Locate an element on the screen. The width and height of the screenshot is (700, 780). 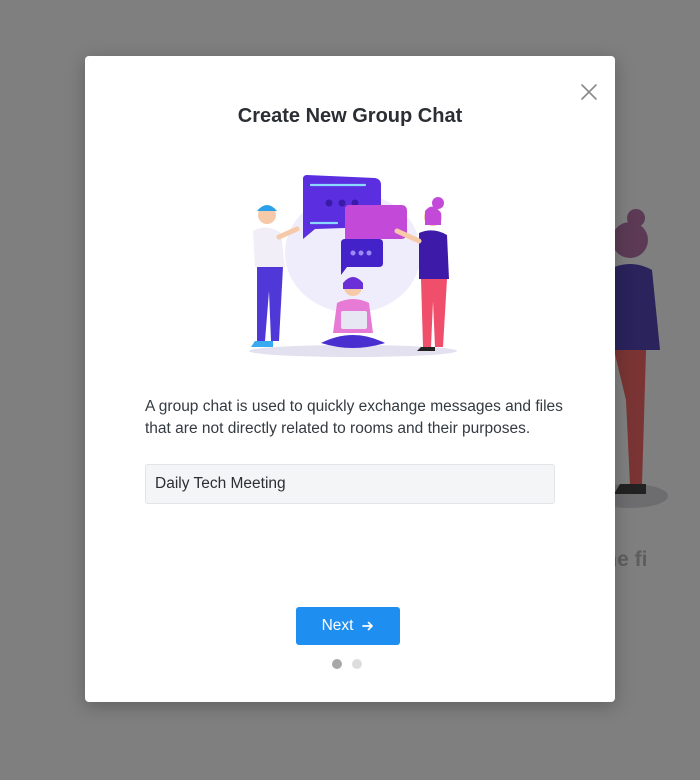
next-button-label: Next is located at coordinates (337, 625).